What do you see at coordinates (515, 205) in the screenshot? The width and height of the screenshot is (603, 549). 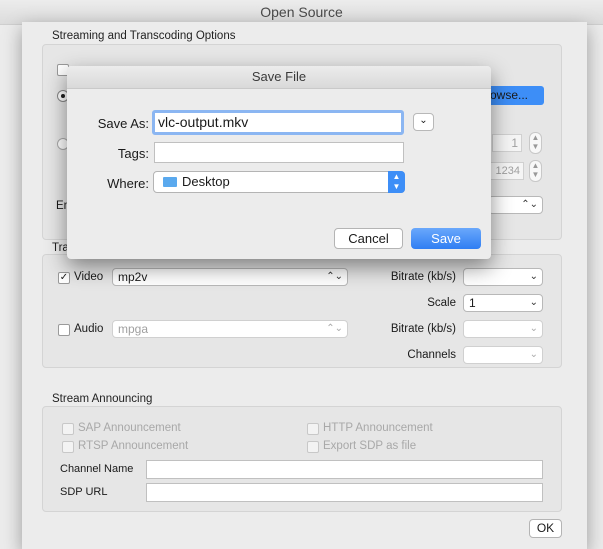 I see `encapsulation-popup: ⌃⌄` at bounding box center [515, 205].